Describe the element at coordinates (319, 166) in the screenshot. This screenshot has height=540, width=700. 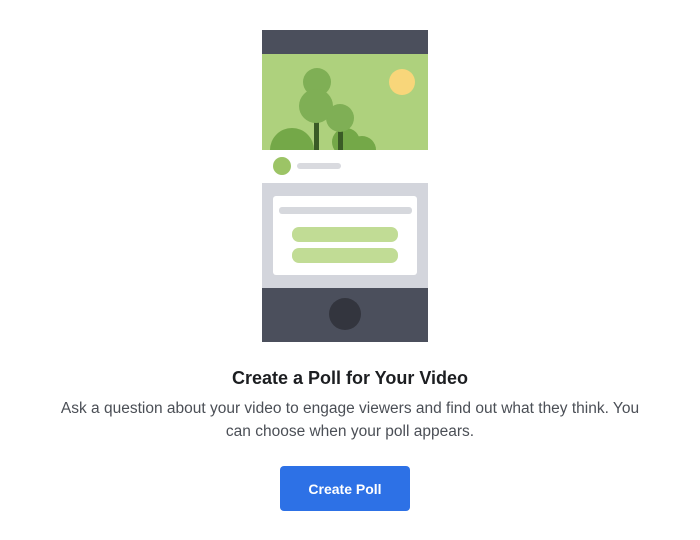
I see `name-placeholder` at that location.